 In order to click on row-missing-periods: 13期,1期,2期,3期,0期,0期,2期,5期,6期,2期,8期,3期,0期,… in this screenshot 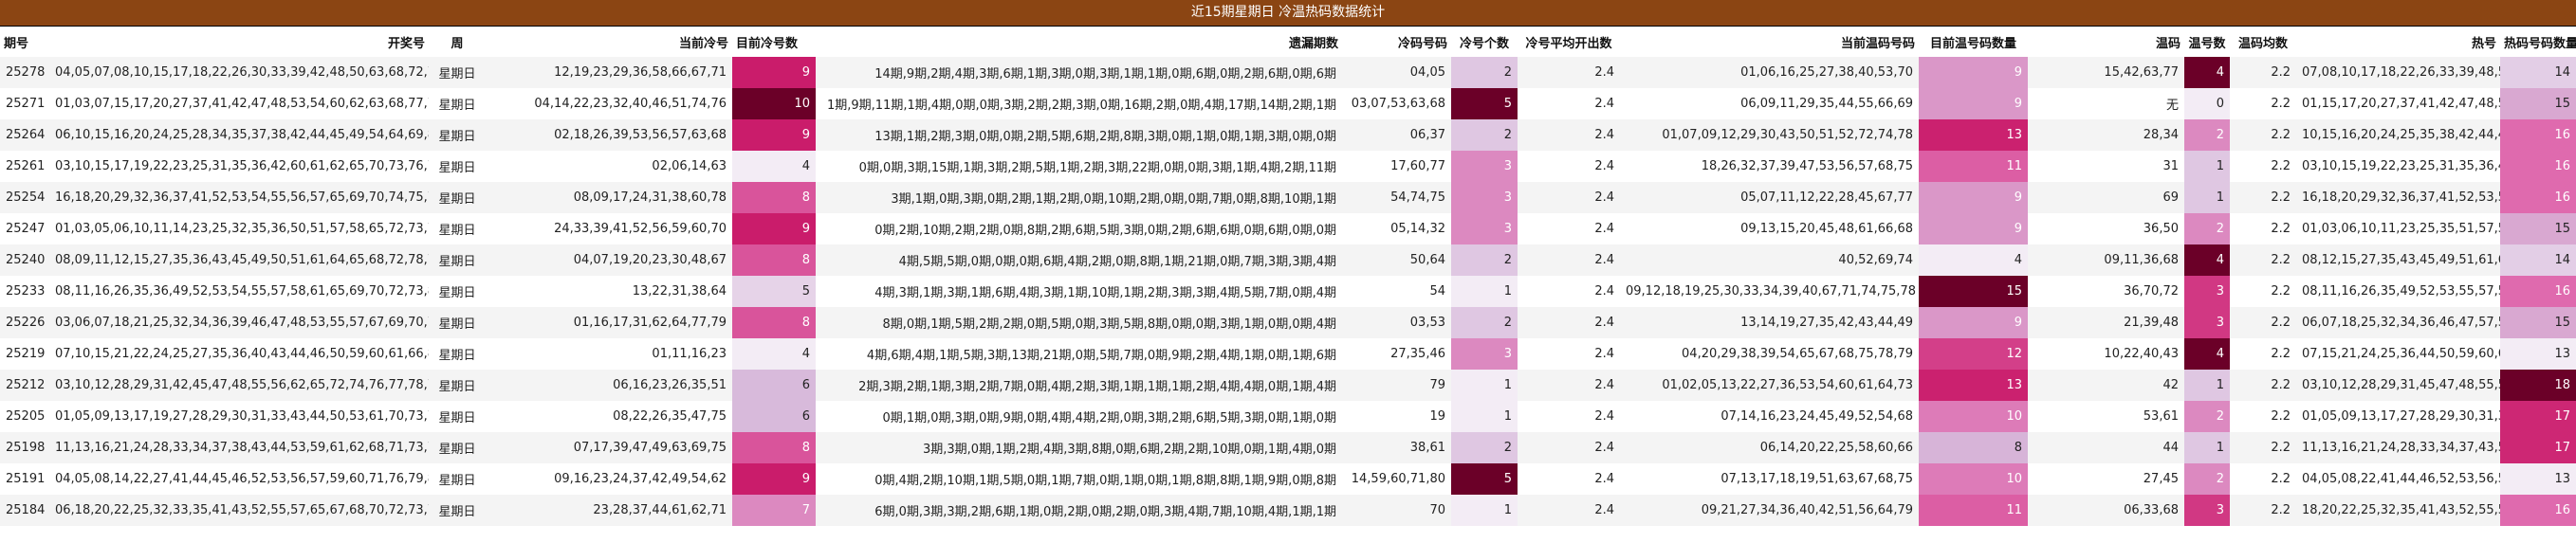, I will do `click(1079, 135)`.